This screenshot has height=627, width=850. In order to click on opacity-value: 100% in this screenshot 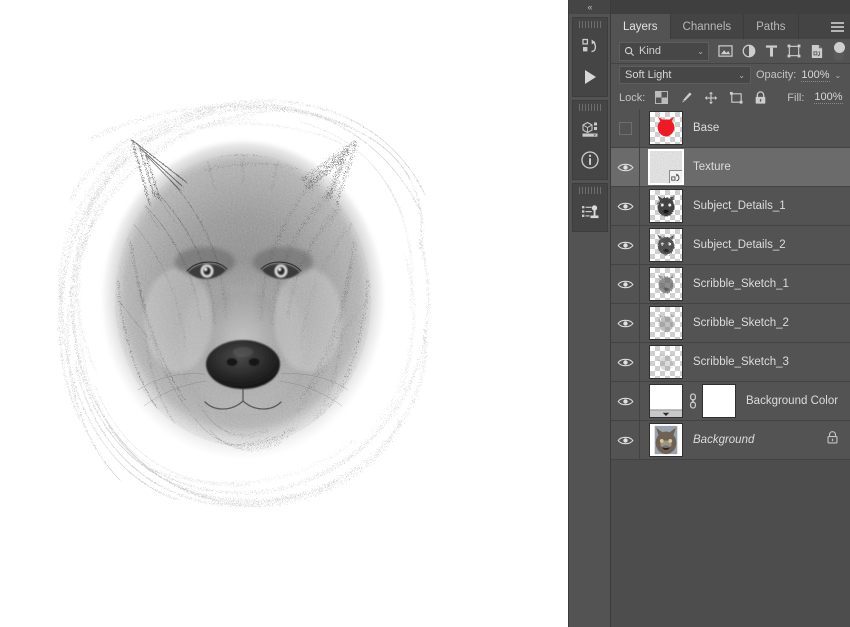, I will do `click(815, 75)`.